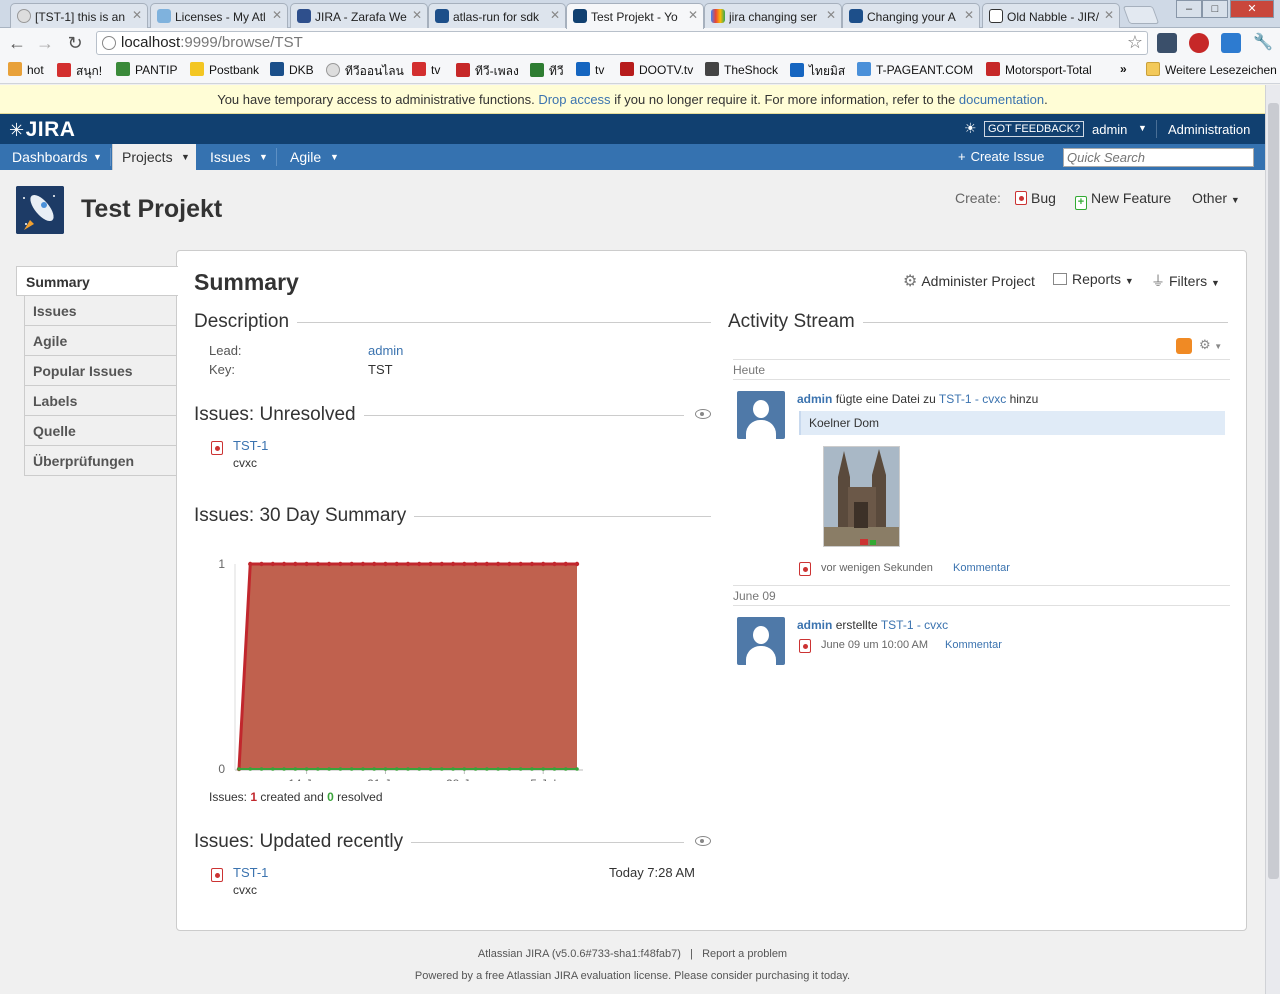 This screenshot has width=1280, height=994. Describe the element at coordinates (656, 69) in the screenshot. I see `bookmark-item: DOOTV.tv` at that location.